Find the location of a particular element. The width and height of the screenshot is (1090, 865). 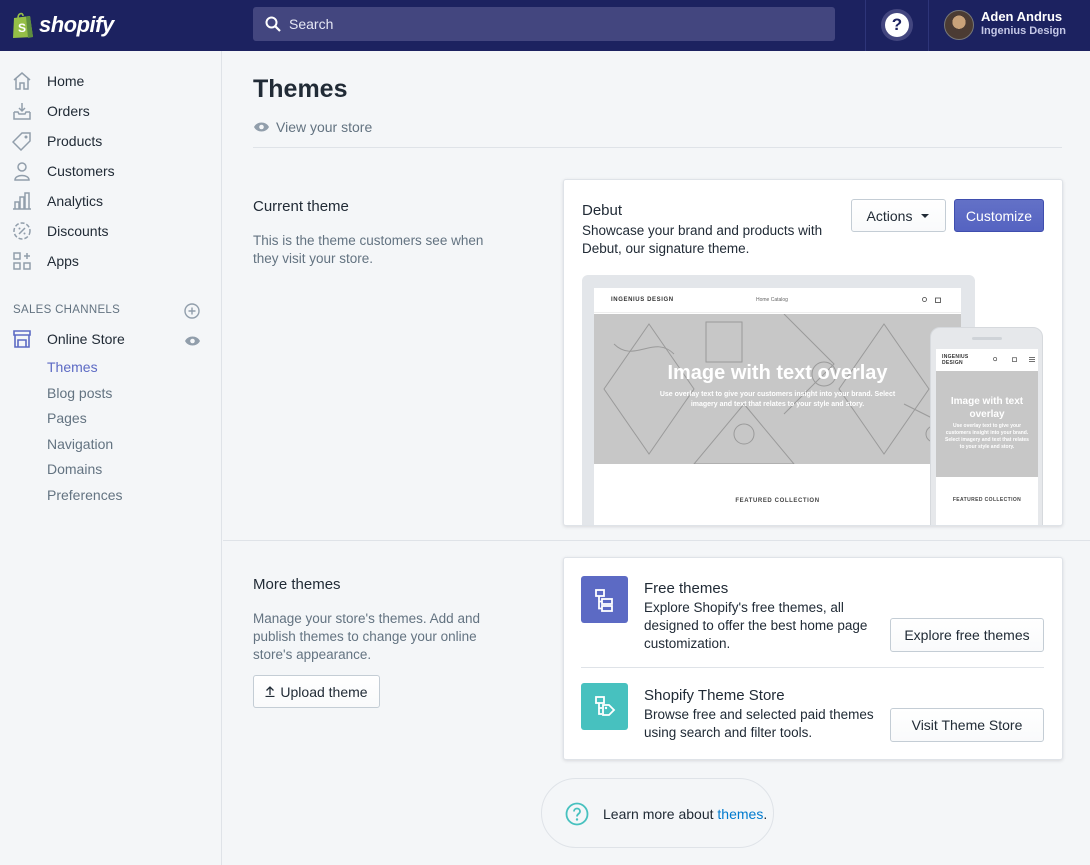

person-icon is located at coordinates (22, 171).